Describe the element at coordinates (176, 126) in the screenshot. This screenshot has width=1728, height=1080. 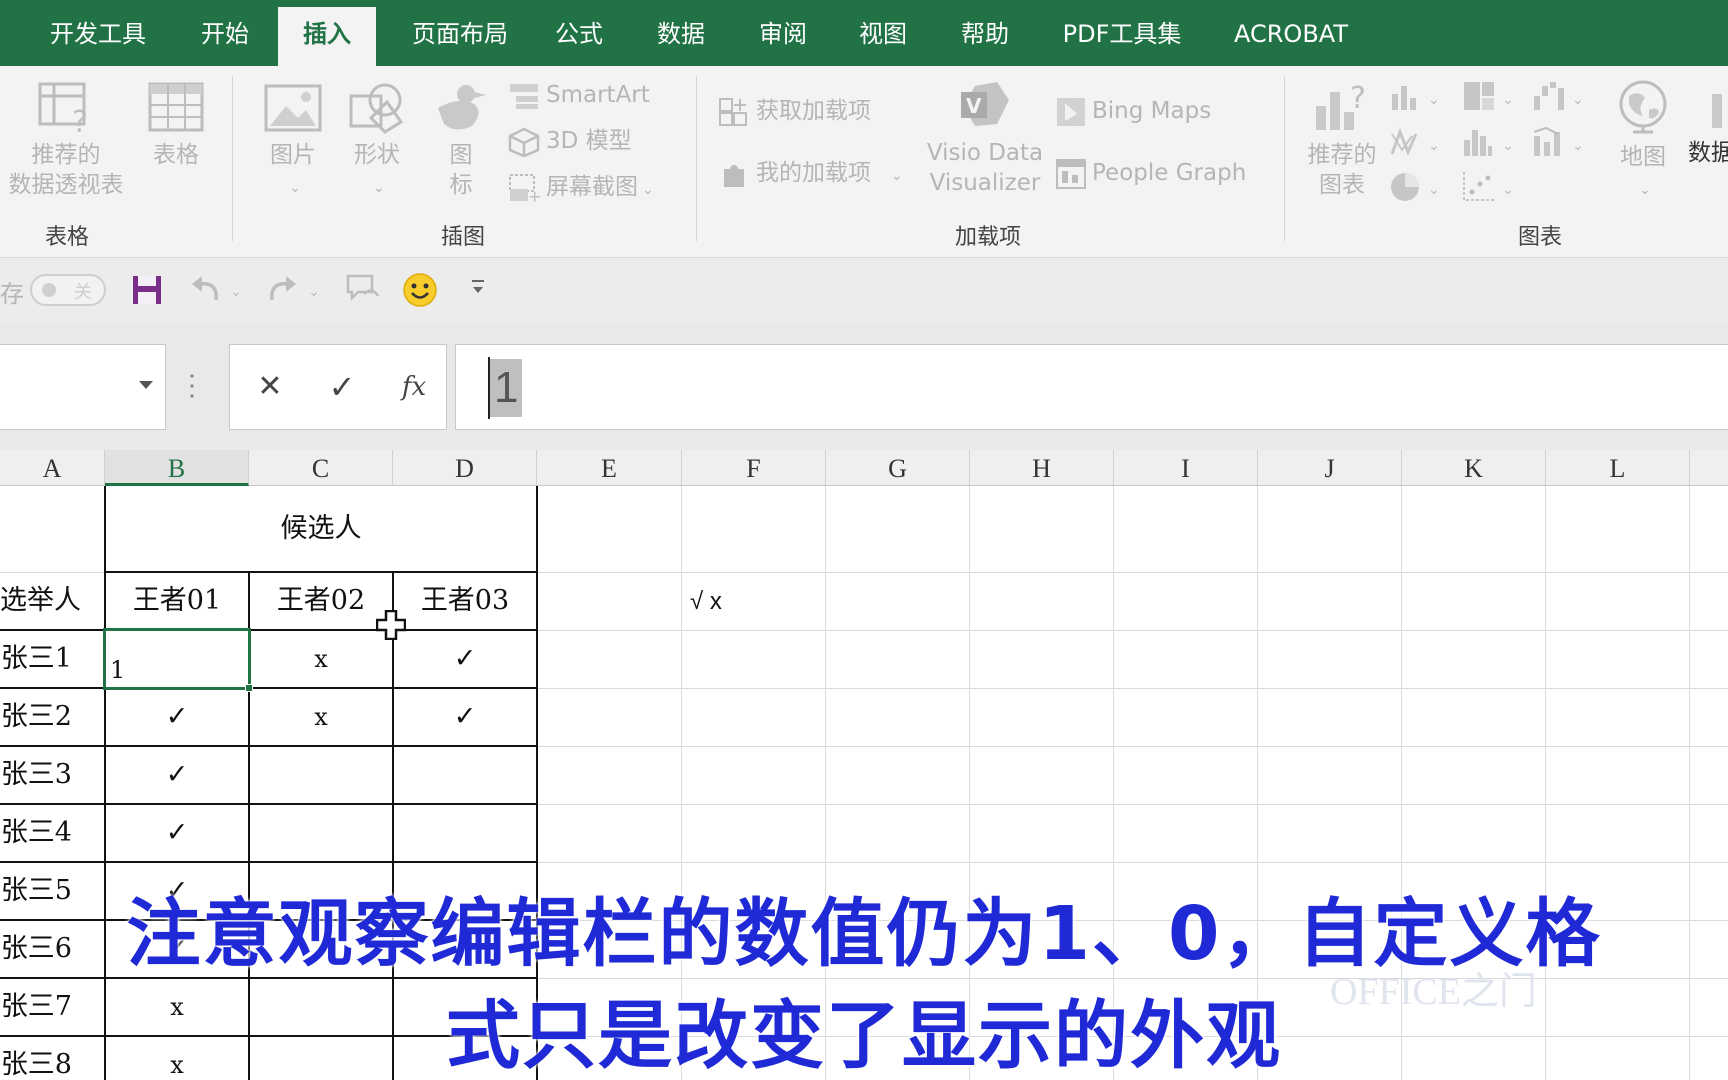
I see `table-button: 表格` at that location.